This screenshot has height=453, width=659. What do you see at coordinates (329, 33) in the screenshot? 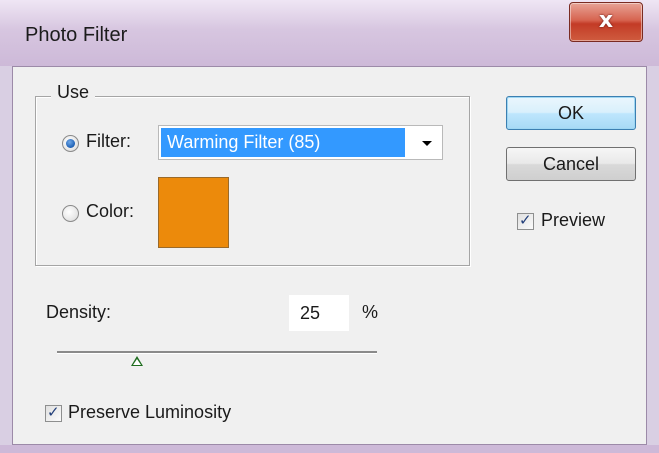
I see `title-bar: Photo Filter x` at bounding box center [329, 33].